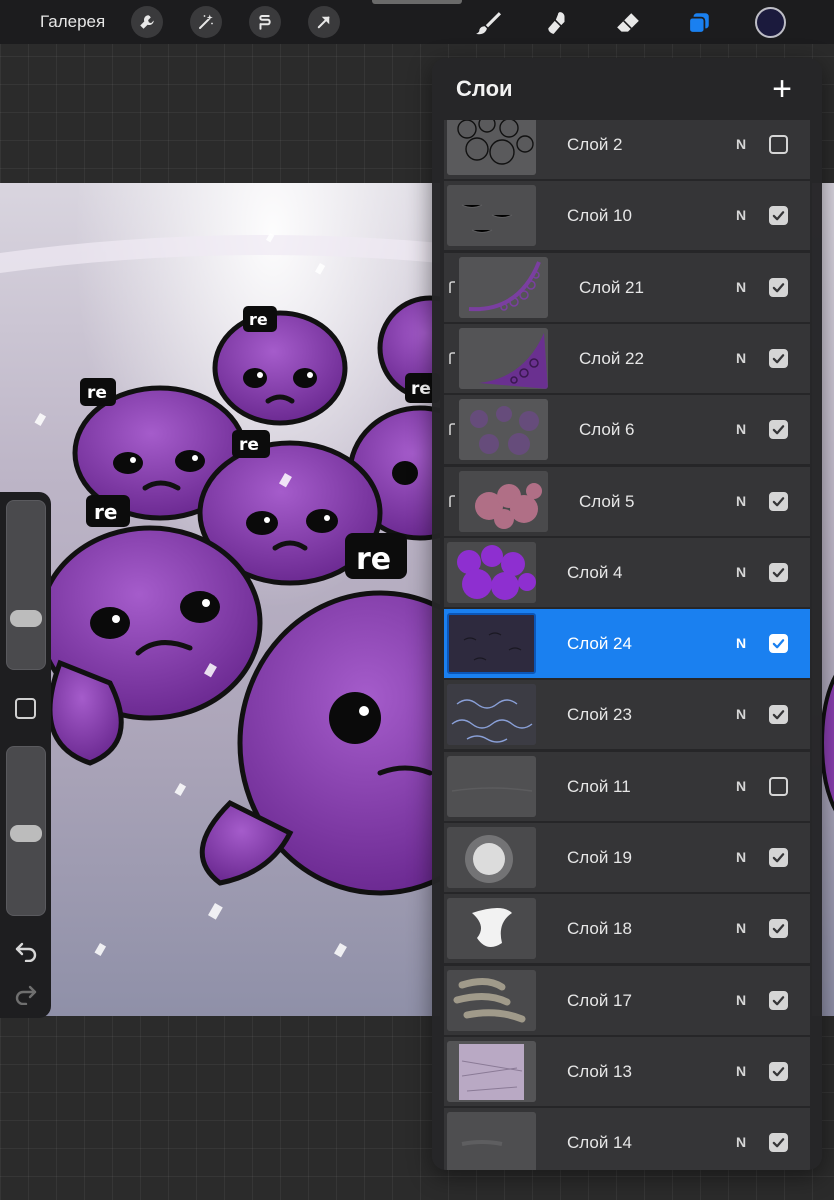  What do you see at coordinates (599, 644) in the screenshot?
I see `layer-name: Слой 24` at bounding box center [599, 644].